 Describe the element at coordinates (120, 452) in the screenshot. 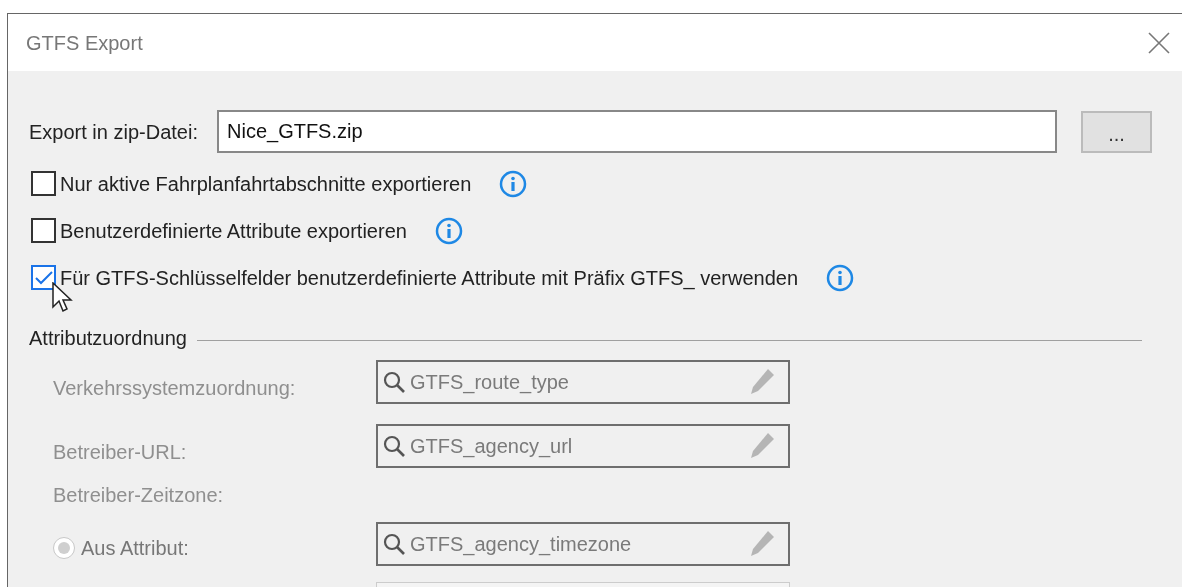

I see `attribute-label: Betreiber-URL:` at that location.